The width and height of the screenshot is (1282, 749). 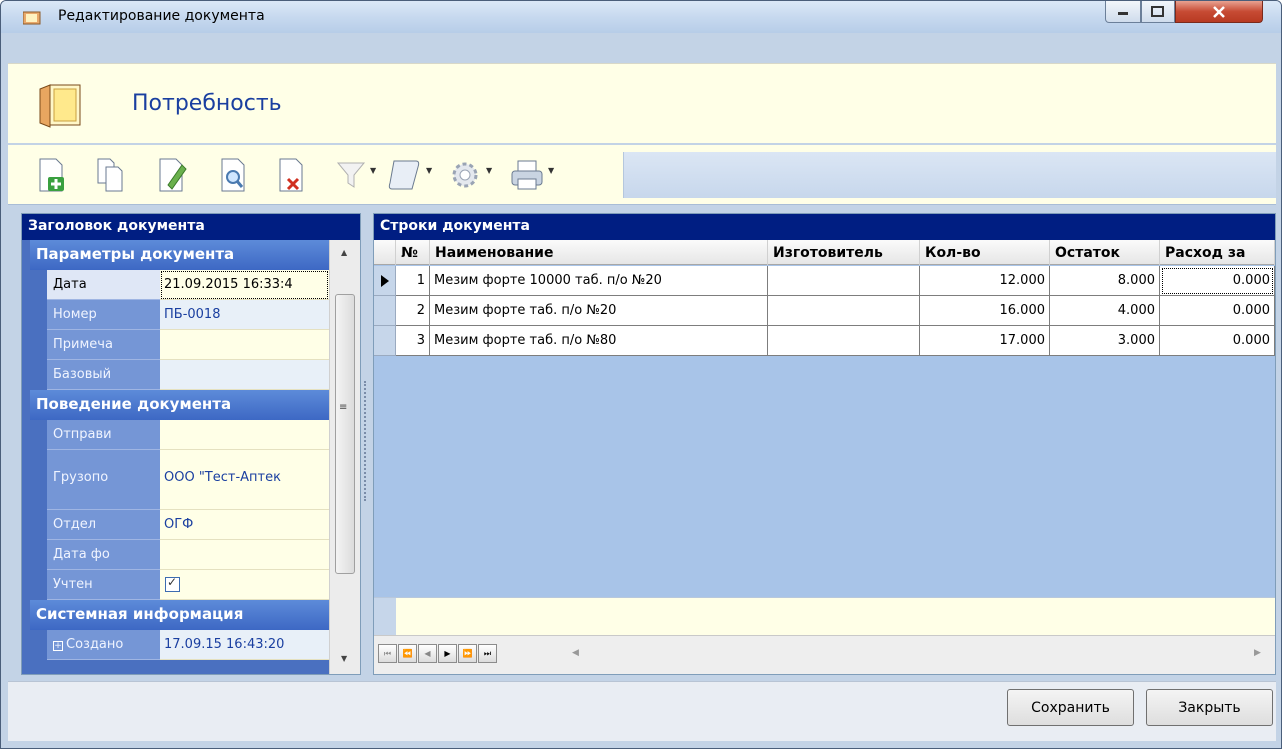 I want to click on filter-dropdown-arrow: ▼, so click(x=373, y=170).